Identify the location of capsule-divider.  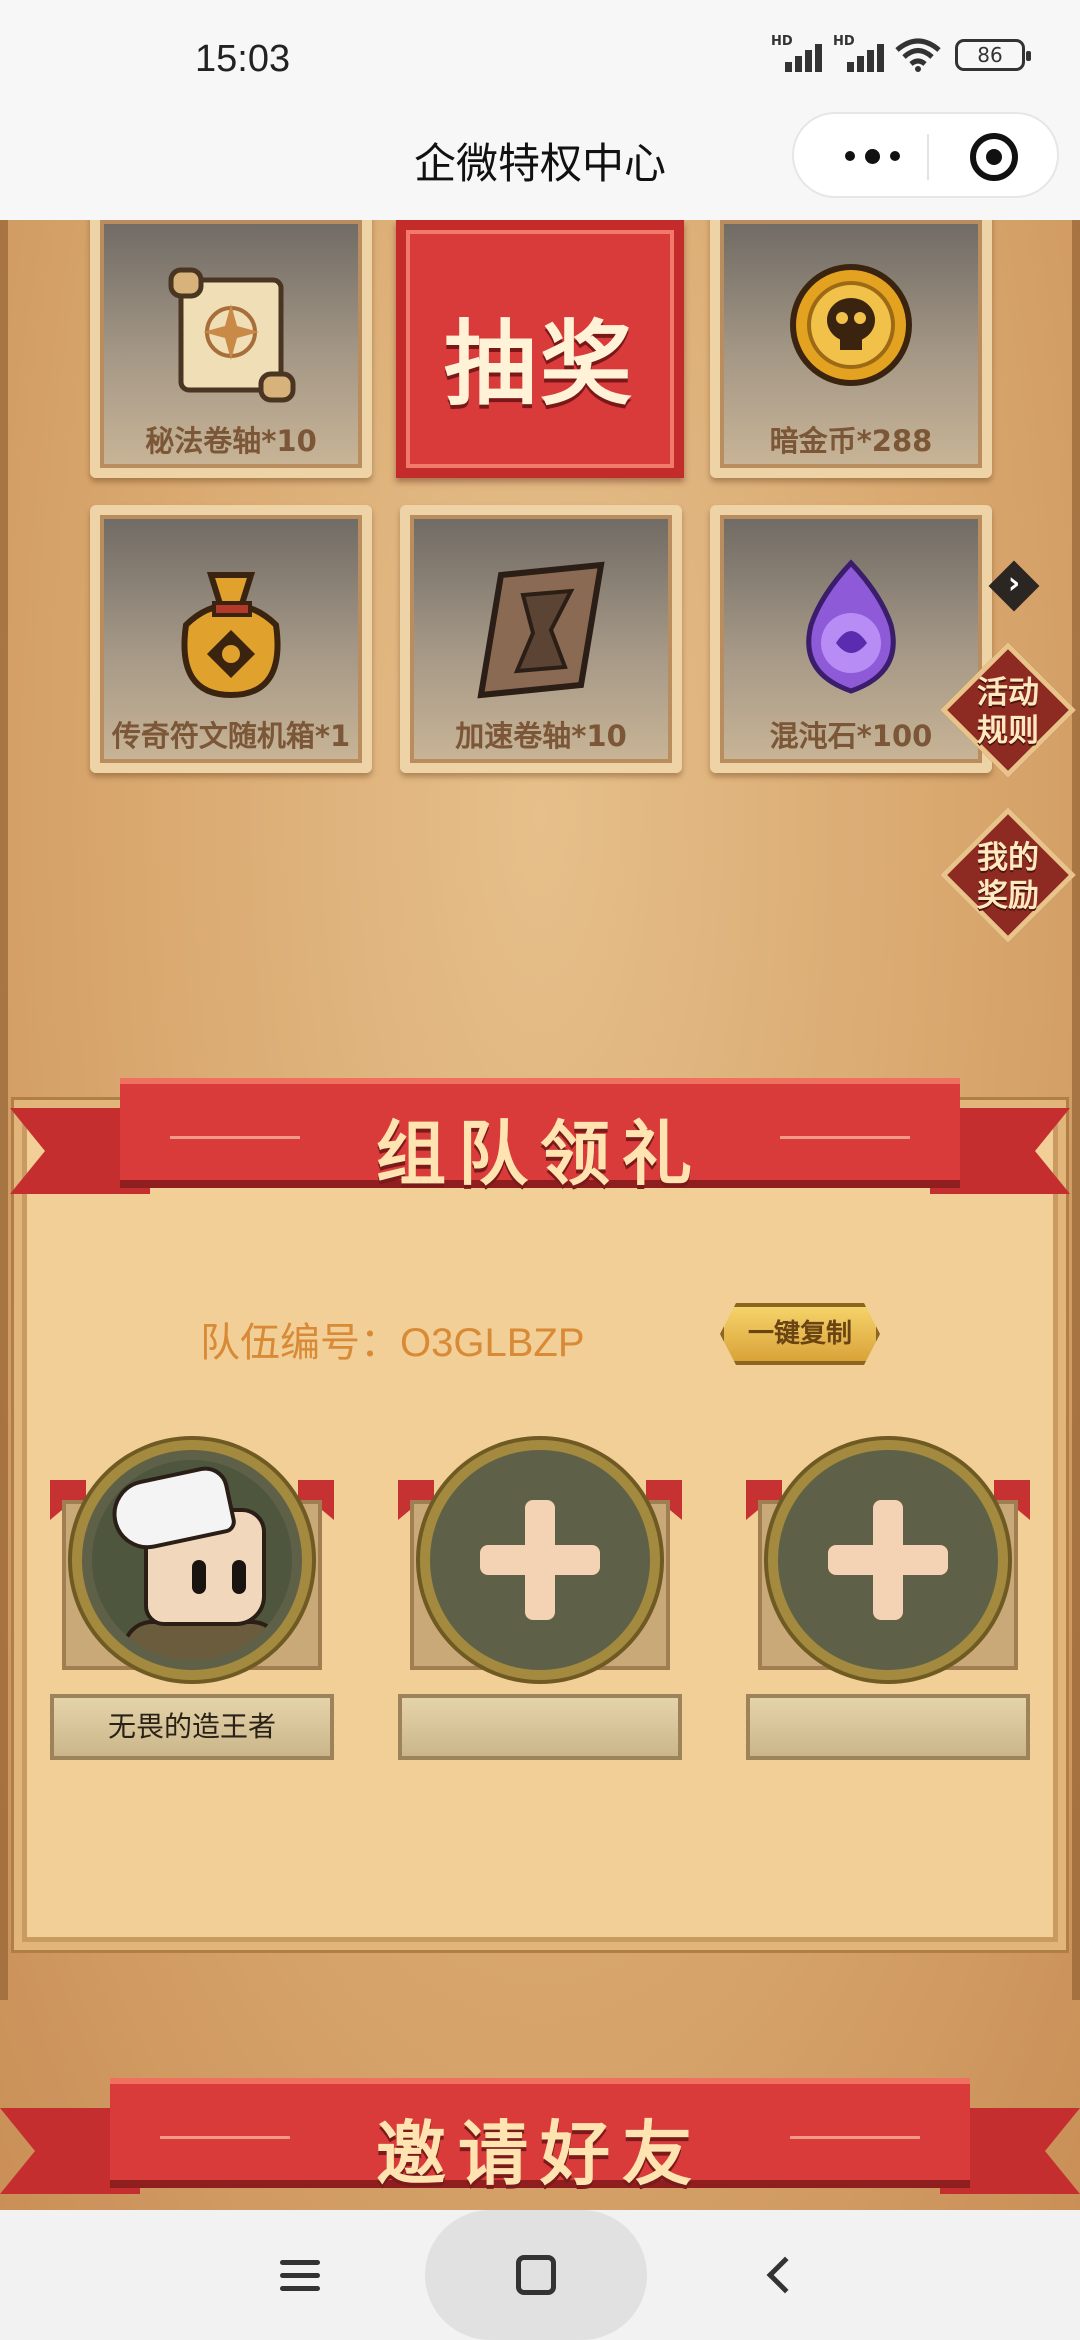
(928, 157).